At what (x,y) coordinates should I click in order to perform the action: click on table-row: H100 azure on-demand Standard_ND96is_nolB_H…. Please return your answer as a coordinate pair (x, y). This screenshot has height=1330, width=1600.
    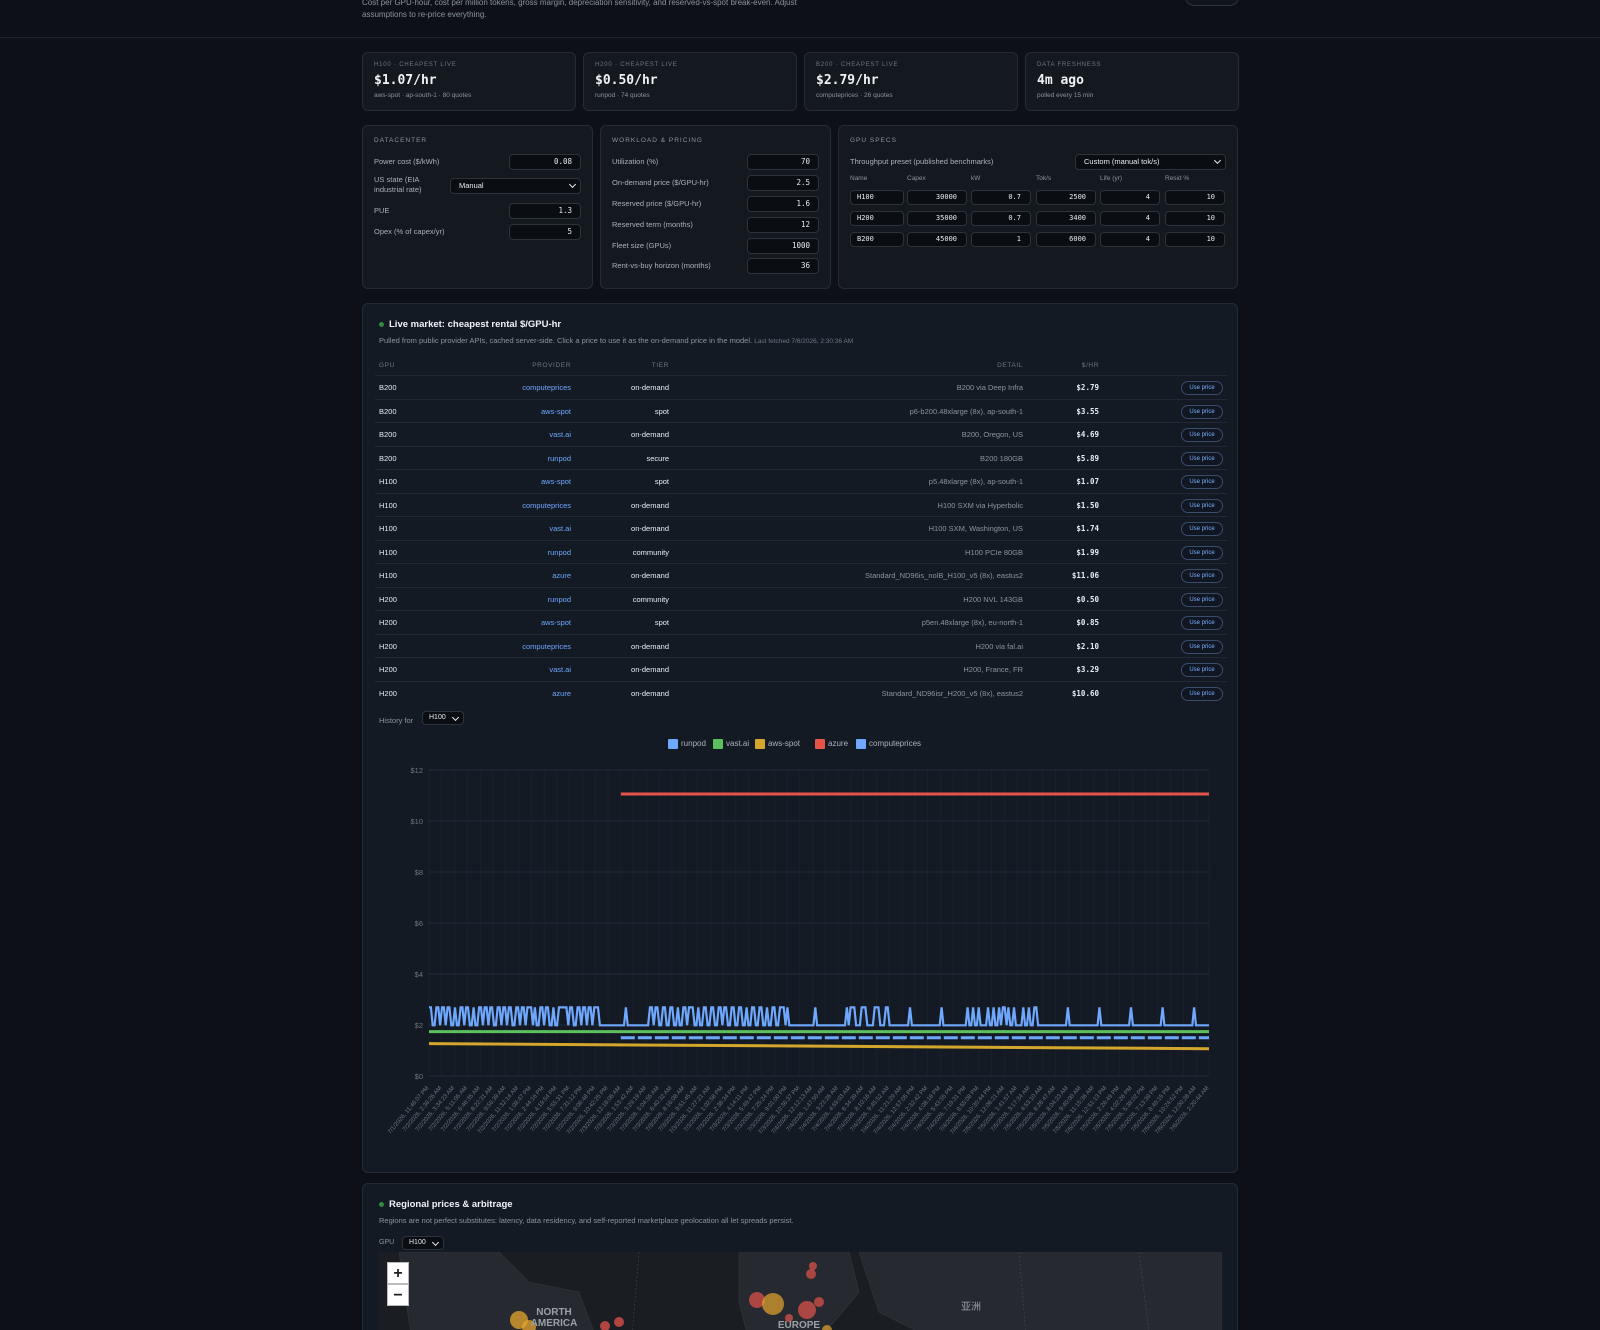
    Looking at the image, I should click on (801, 575).